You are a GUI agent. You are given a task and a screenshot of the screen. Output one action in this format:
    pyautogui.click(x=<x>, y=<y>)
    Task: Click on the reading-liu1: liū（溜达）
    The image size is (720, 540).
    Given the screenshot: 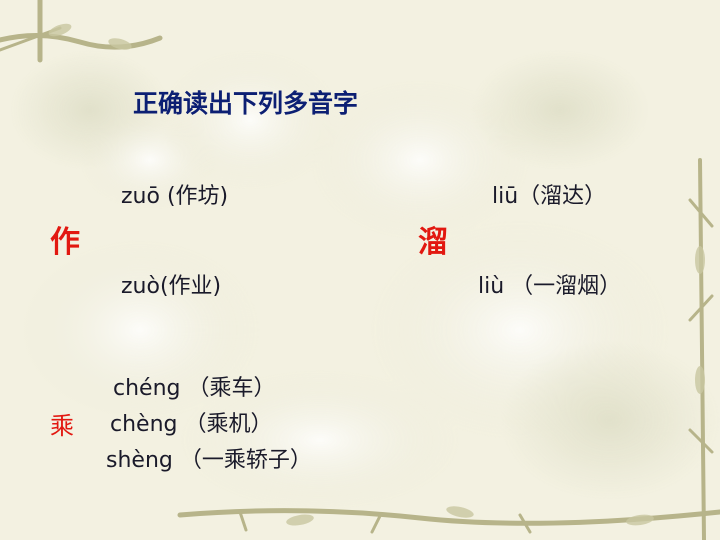 What is the action you would take?
    pyautogui.click(x=549, y=197)
    